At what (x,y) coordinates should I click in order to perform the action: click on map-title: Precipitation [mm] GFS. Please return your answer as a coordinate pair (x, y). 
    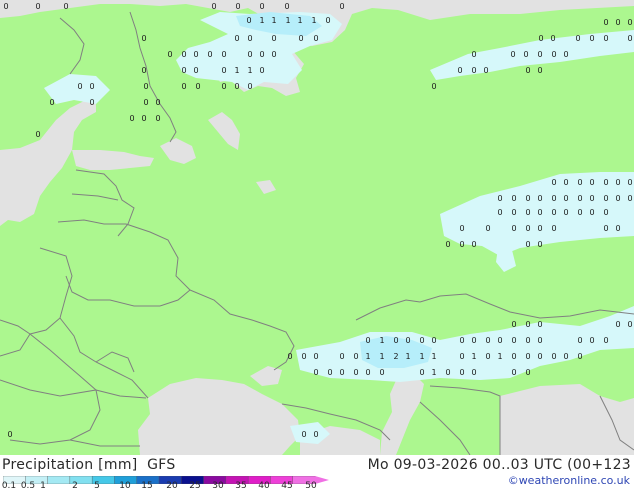
    Looking at the image, I should click on (89, 465).